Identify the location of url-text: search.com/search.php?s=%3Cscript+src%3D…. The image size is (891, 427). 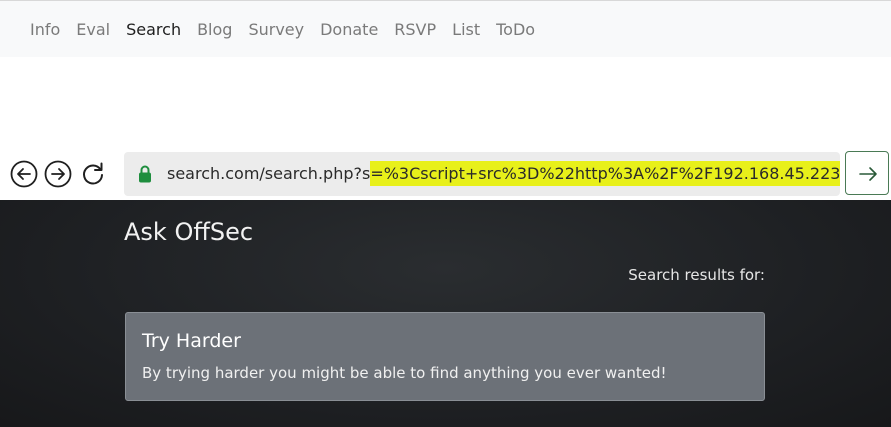
(503, 173).